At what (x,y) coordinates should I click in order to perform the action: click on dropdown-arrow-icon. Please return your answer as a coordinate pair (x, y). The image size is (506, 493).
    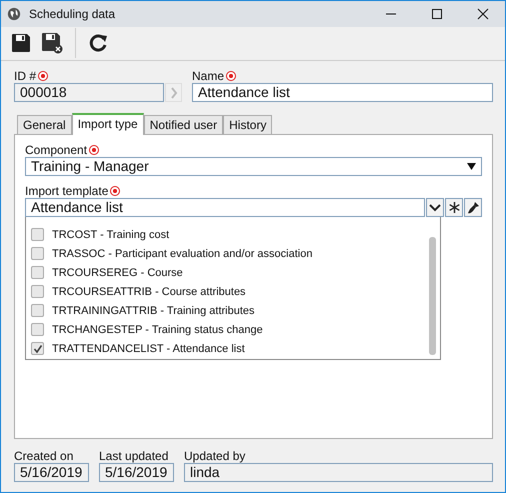
    Looking at the image, I should click on (471, 166).